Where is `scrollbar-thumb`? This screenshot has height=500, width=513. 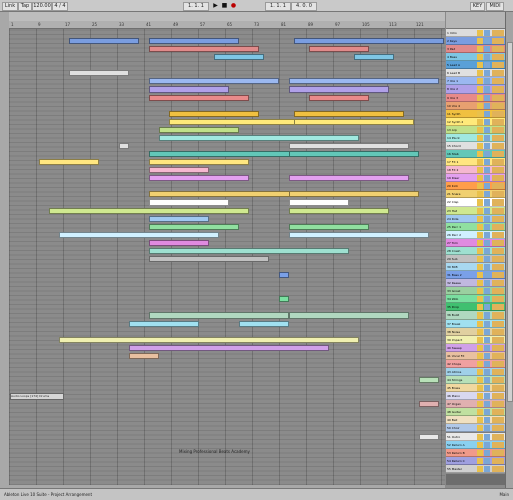 scrollbar-thumb is located at coordinates (510, 222).